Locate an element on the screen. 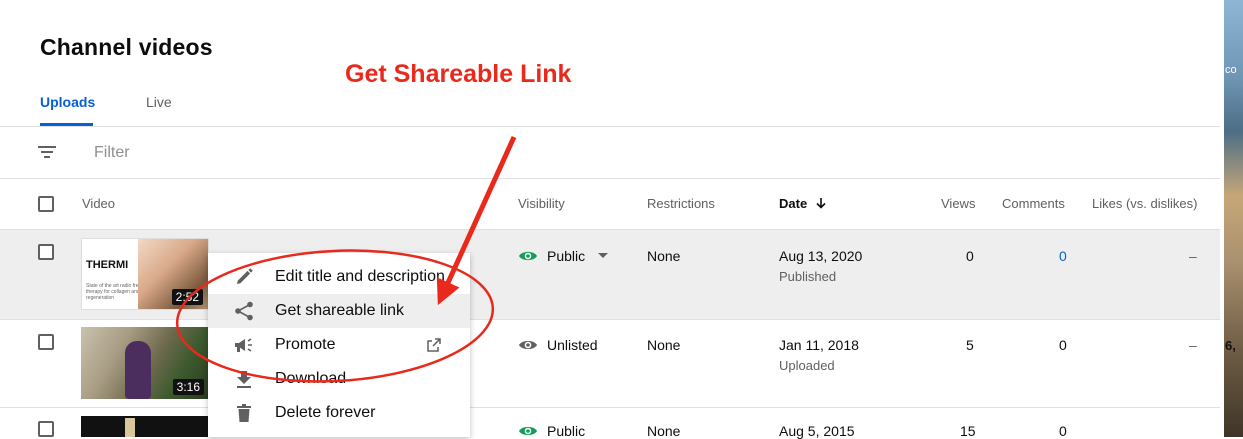 Image resolution: width=1243 pixels, height=439 pixels. menu-item-label: Edit title and description is located at coordinates (360, 276).